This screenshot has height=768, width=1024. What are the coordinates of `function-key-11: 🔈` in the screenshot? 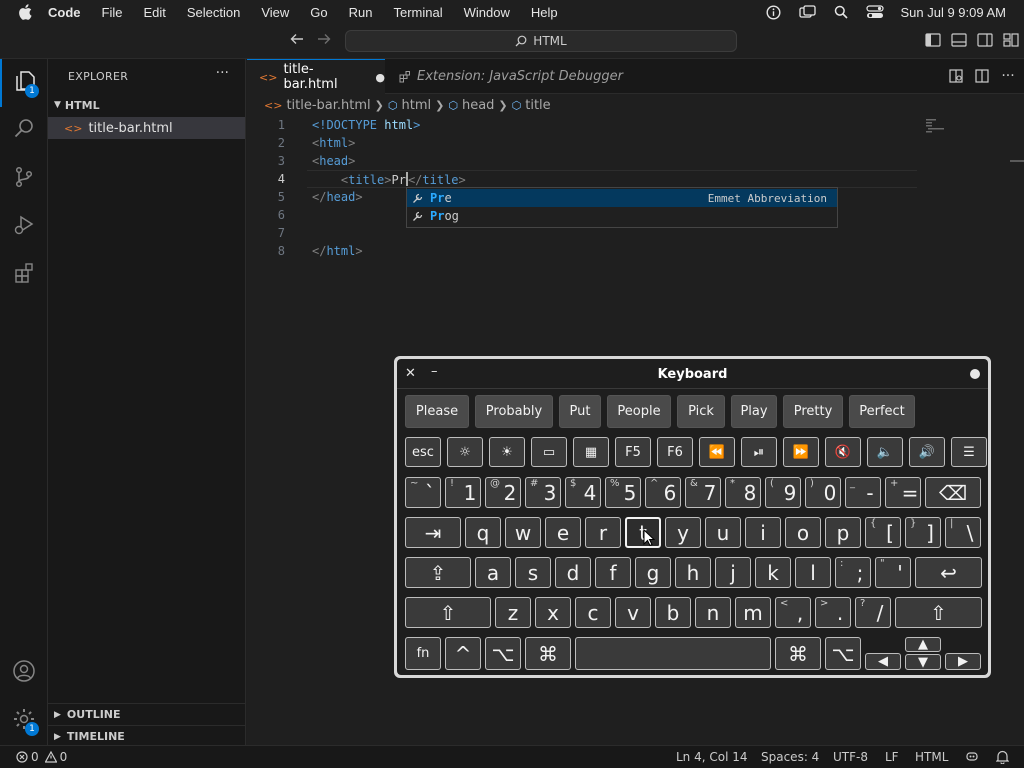 It's located at (885, 452).